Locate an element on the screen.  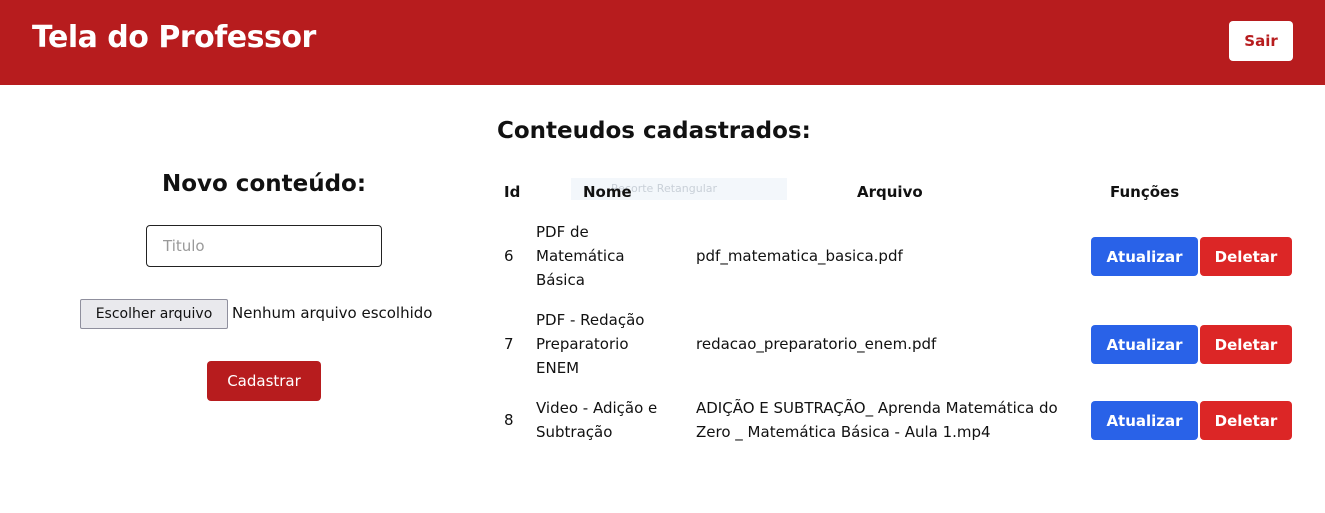
column-header-name: Nome is located at coordinates (607, 192).